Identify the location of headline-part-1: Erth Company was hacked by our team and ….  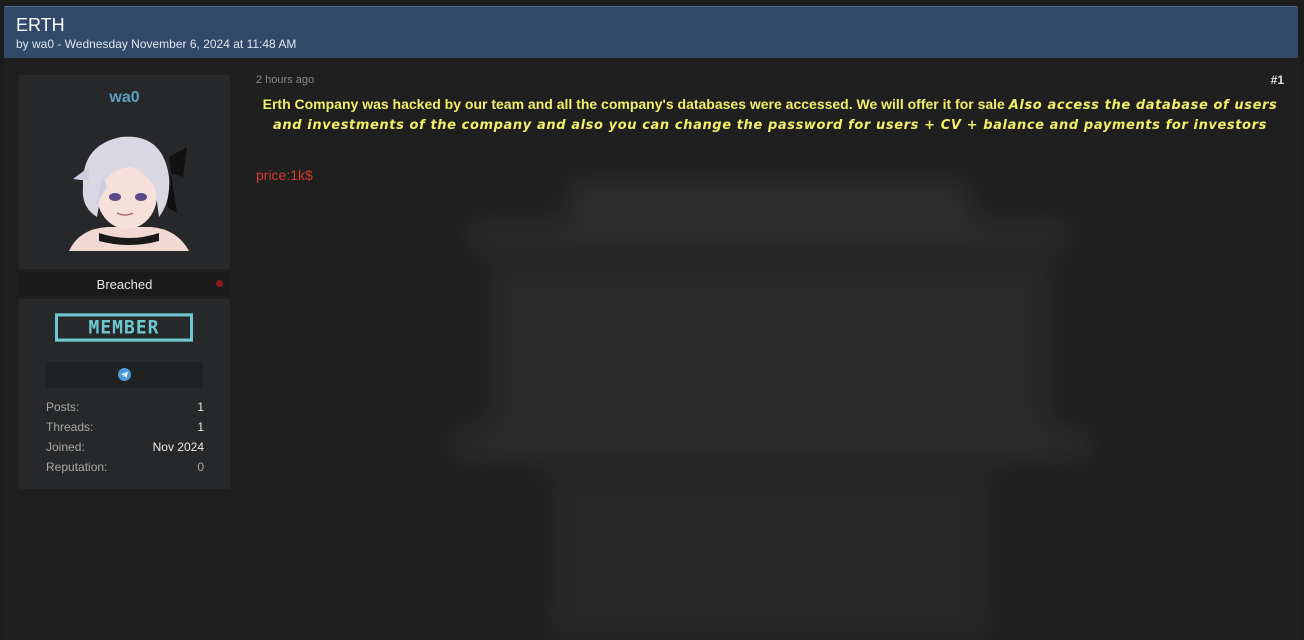
(635, 104).